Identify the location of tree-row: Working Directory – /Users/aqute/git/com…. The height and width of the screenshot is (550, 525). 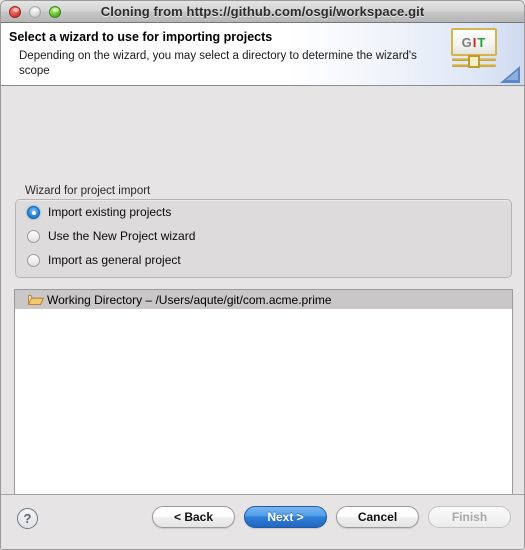
(263, 299).